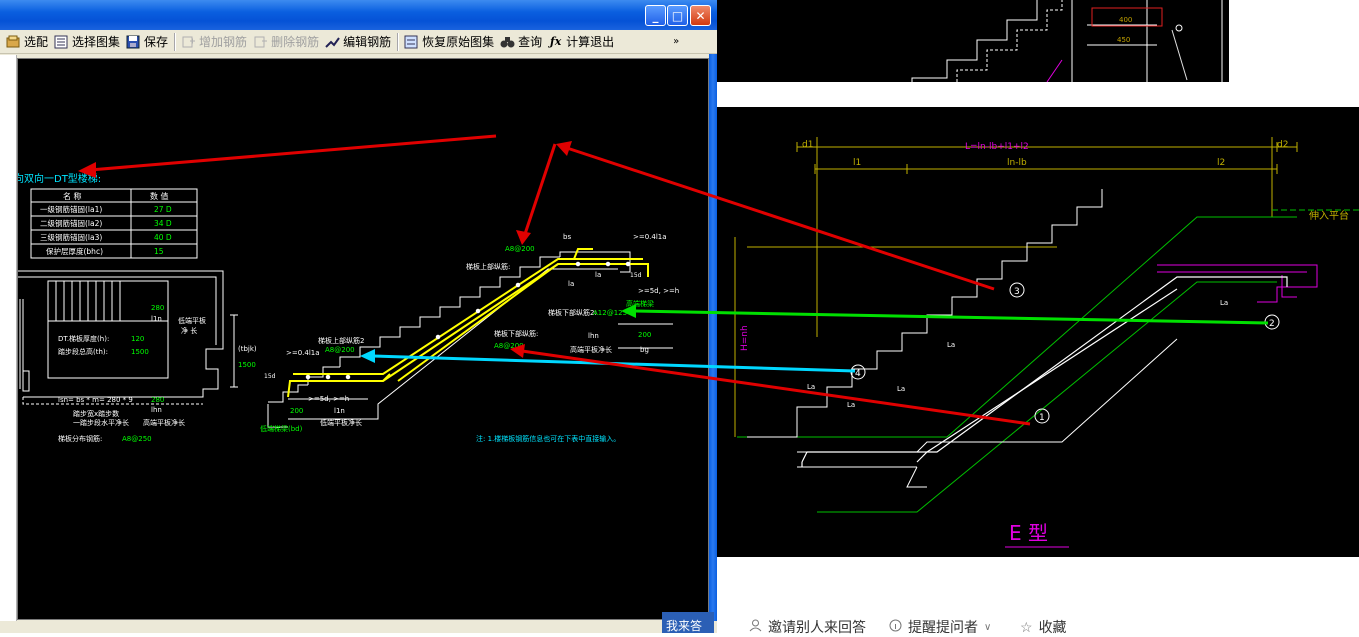  What do you see at coordinates (74, 251) in the screenshot?
I see `table-cell: 保护层厚度(bhc)` at bounding box center [74, 251].